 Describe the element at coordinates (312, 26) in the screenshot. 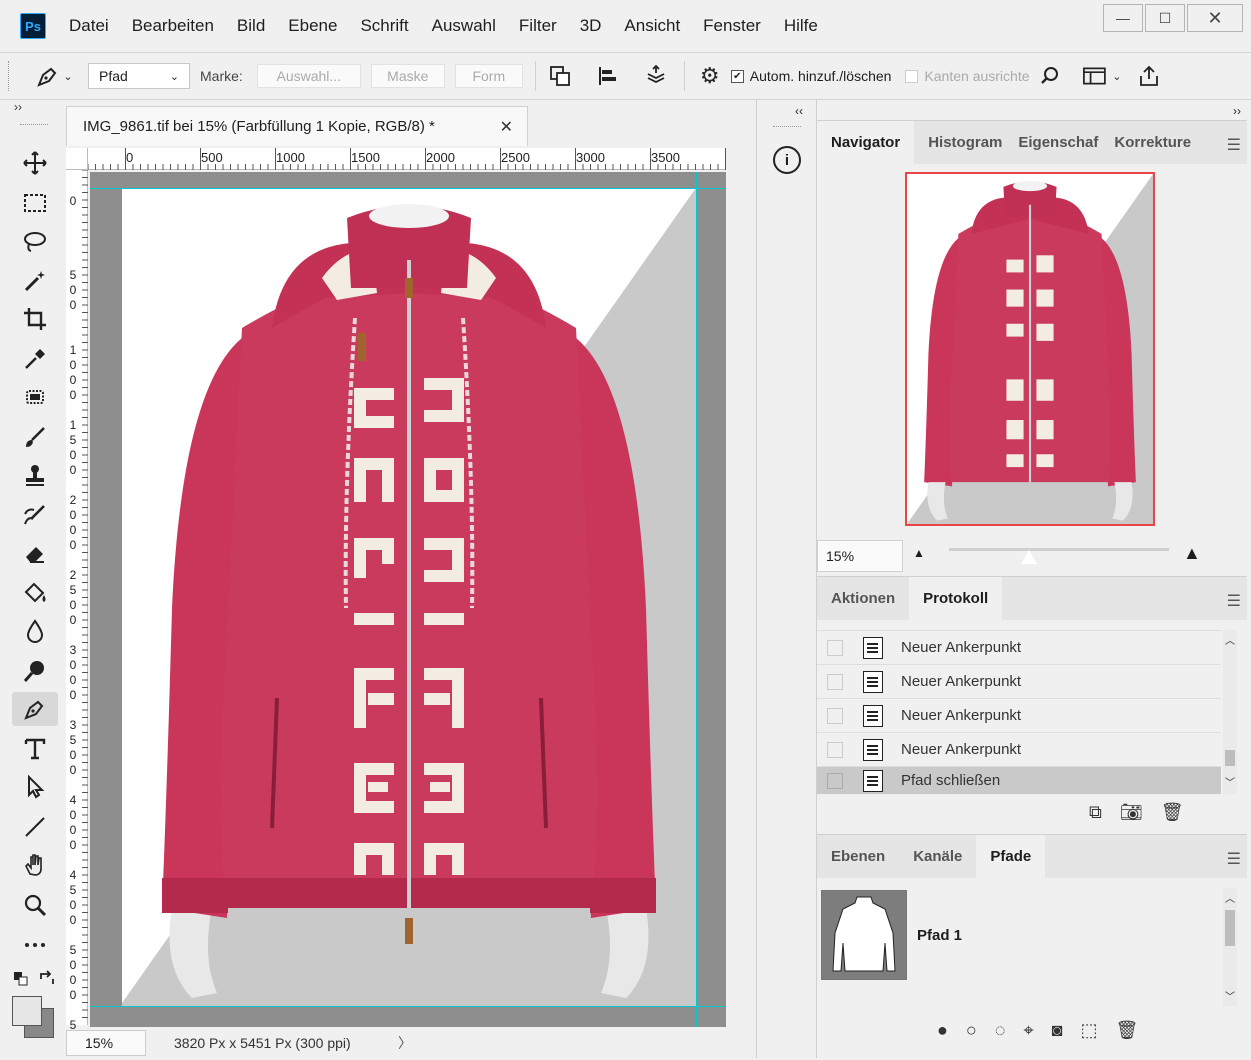

I see `menu-ebene: Ebene` at that location.